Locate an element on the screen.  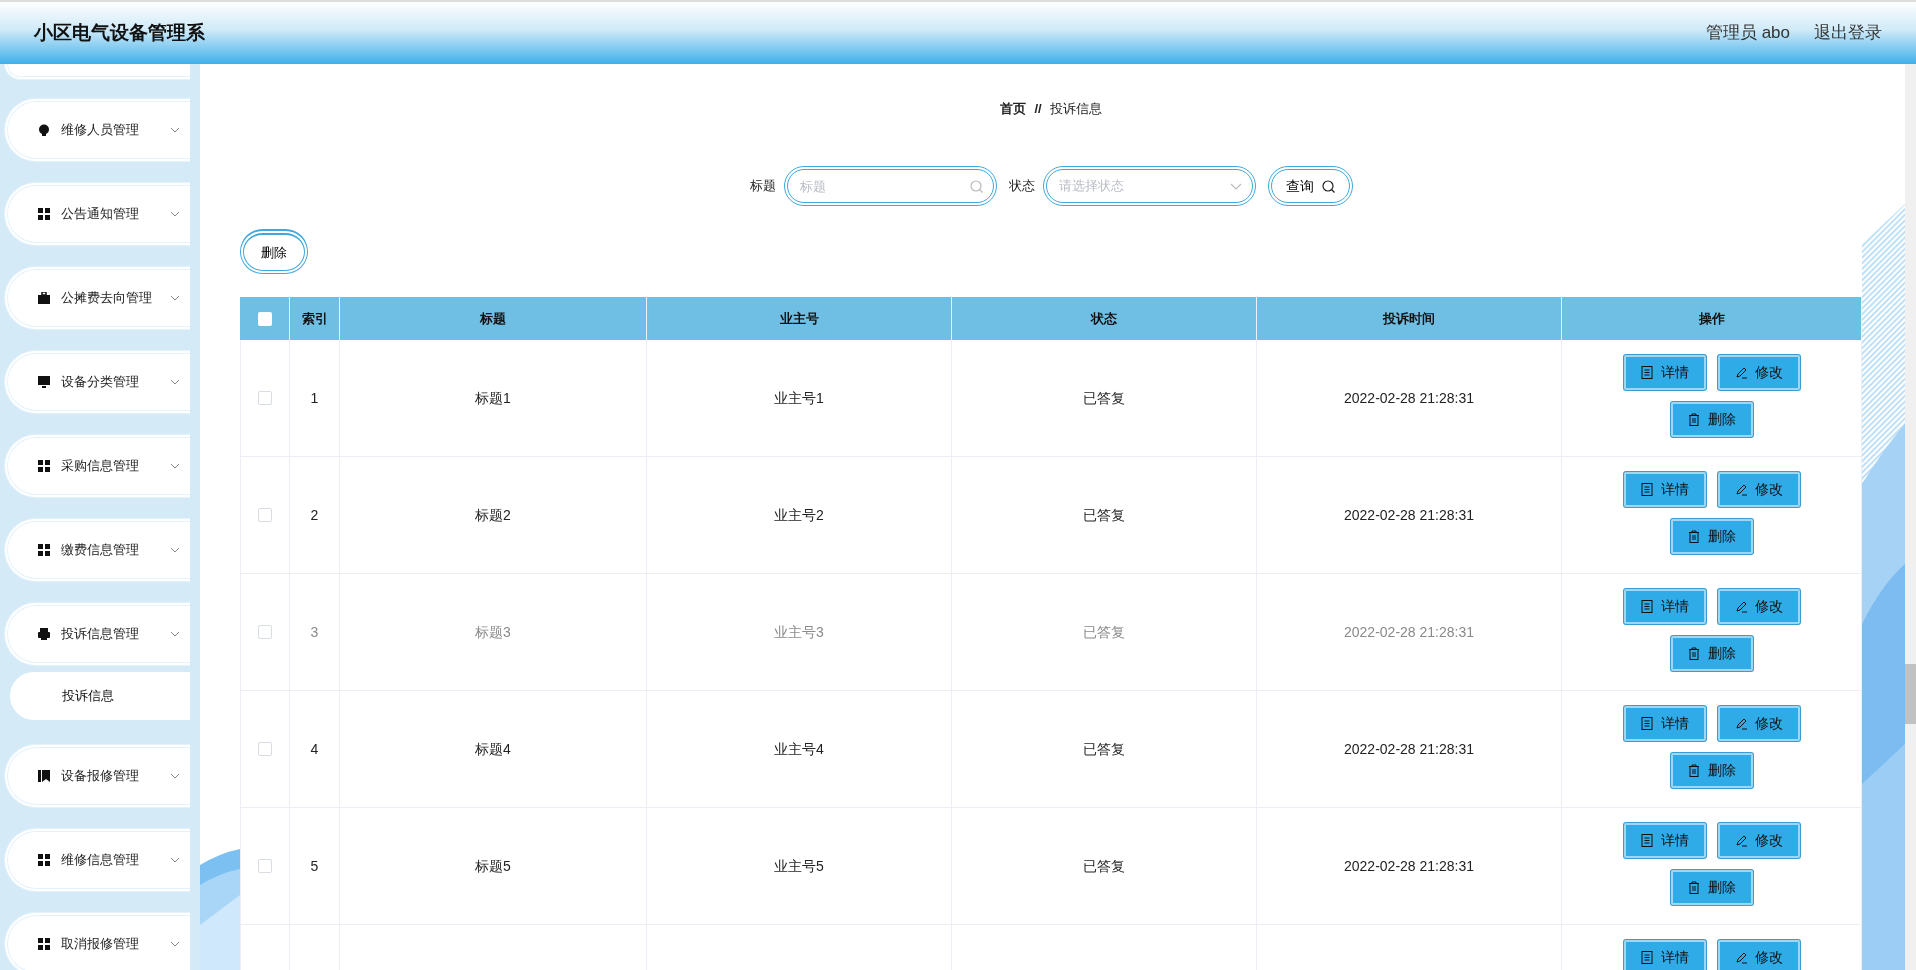
table-cell-text: 1 is located at coordinates (314, 398).